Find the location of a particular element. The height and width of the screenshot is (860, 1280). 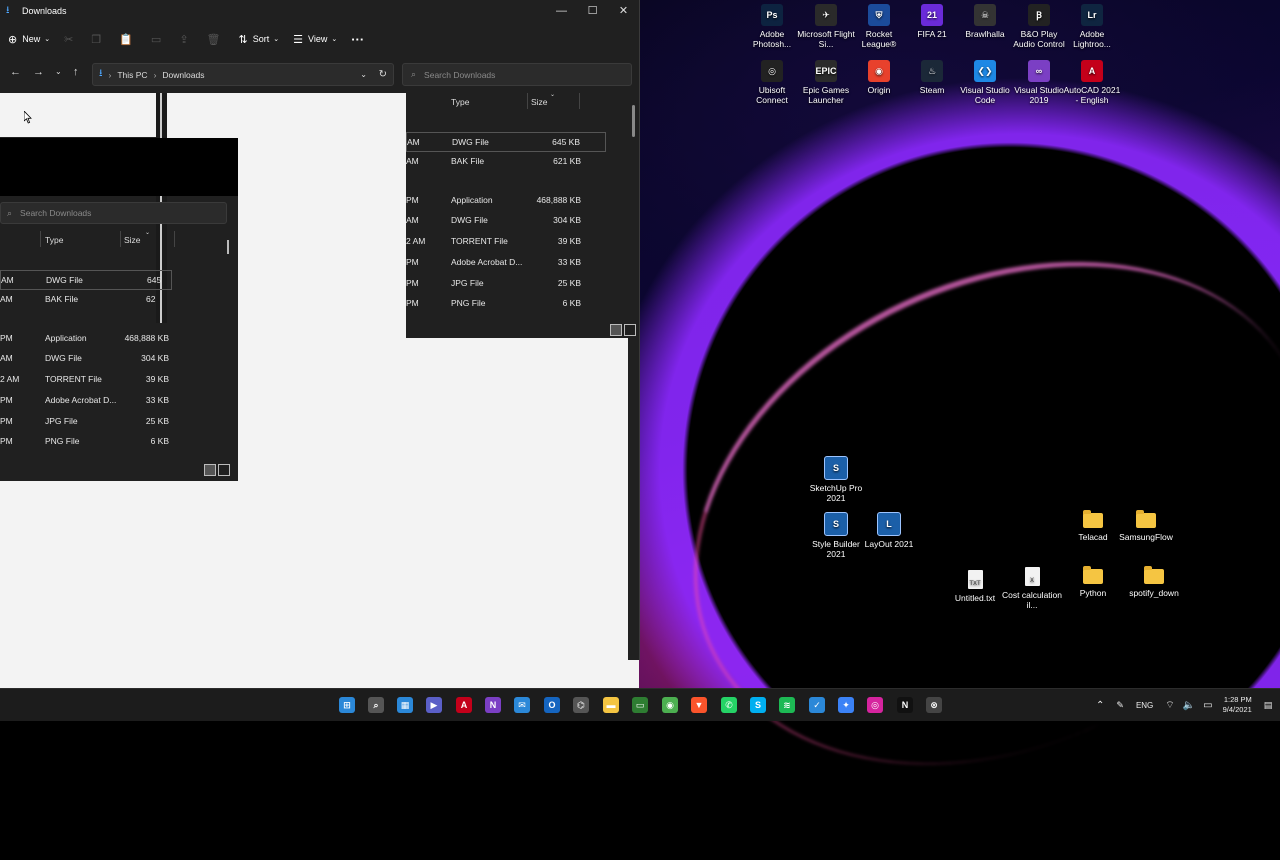

desktop-icon-spotify-down: spotify_down is located at coordinates (1154, 581).